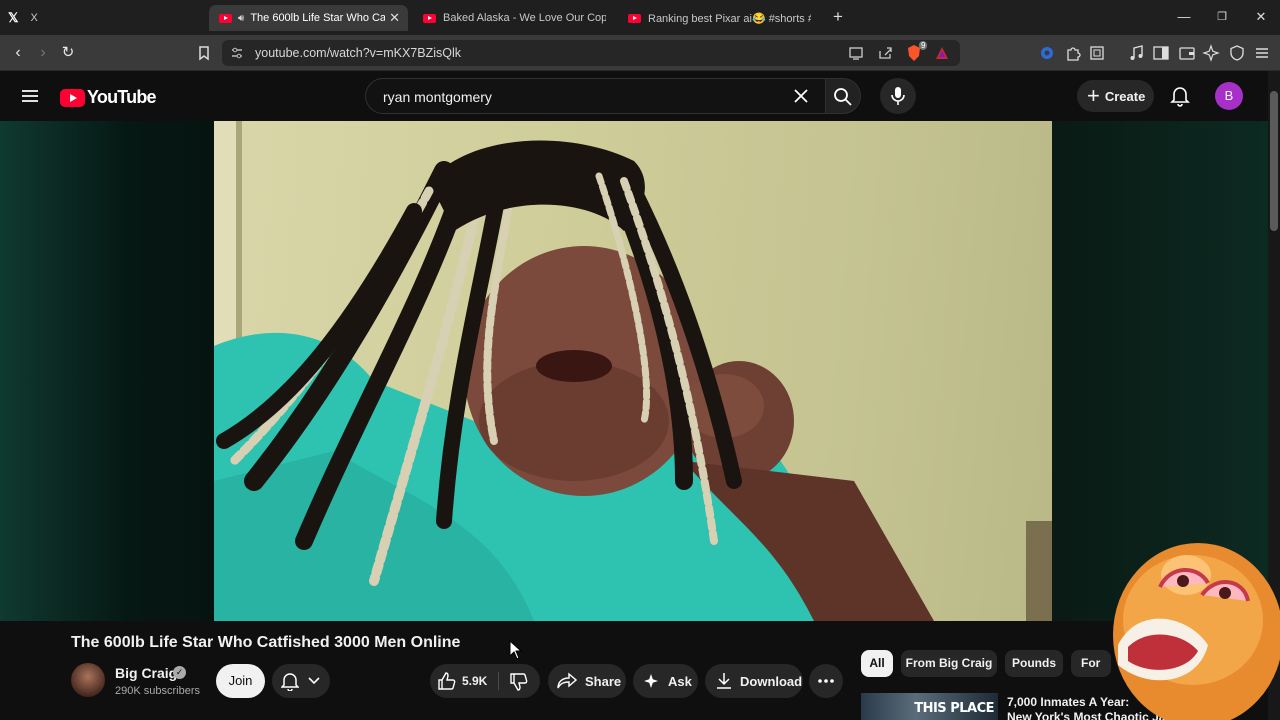 This screenshot has height=720, width=1280. What do you see at coordinates (729, 18) in the screenshot?
I see `tab-title: Ranking best Pixar ai😂 #shorts #pix` at bounding box center [729, 18].